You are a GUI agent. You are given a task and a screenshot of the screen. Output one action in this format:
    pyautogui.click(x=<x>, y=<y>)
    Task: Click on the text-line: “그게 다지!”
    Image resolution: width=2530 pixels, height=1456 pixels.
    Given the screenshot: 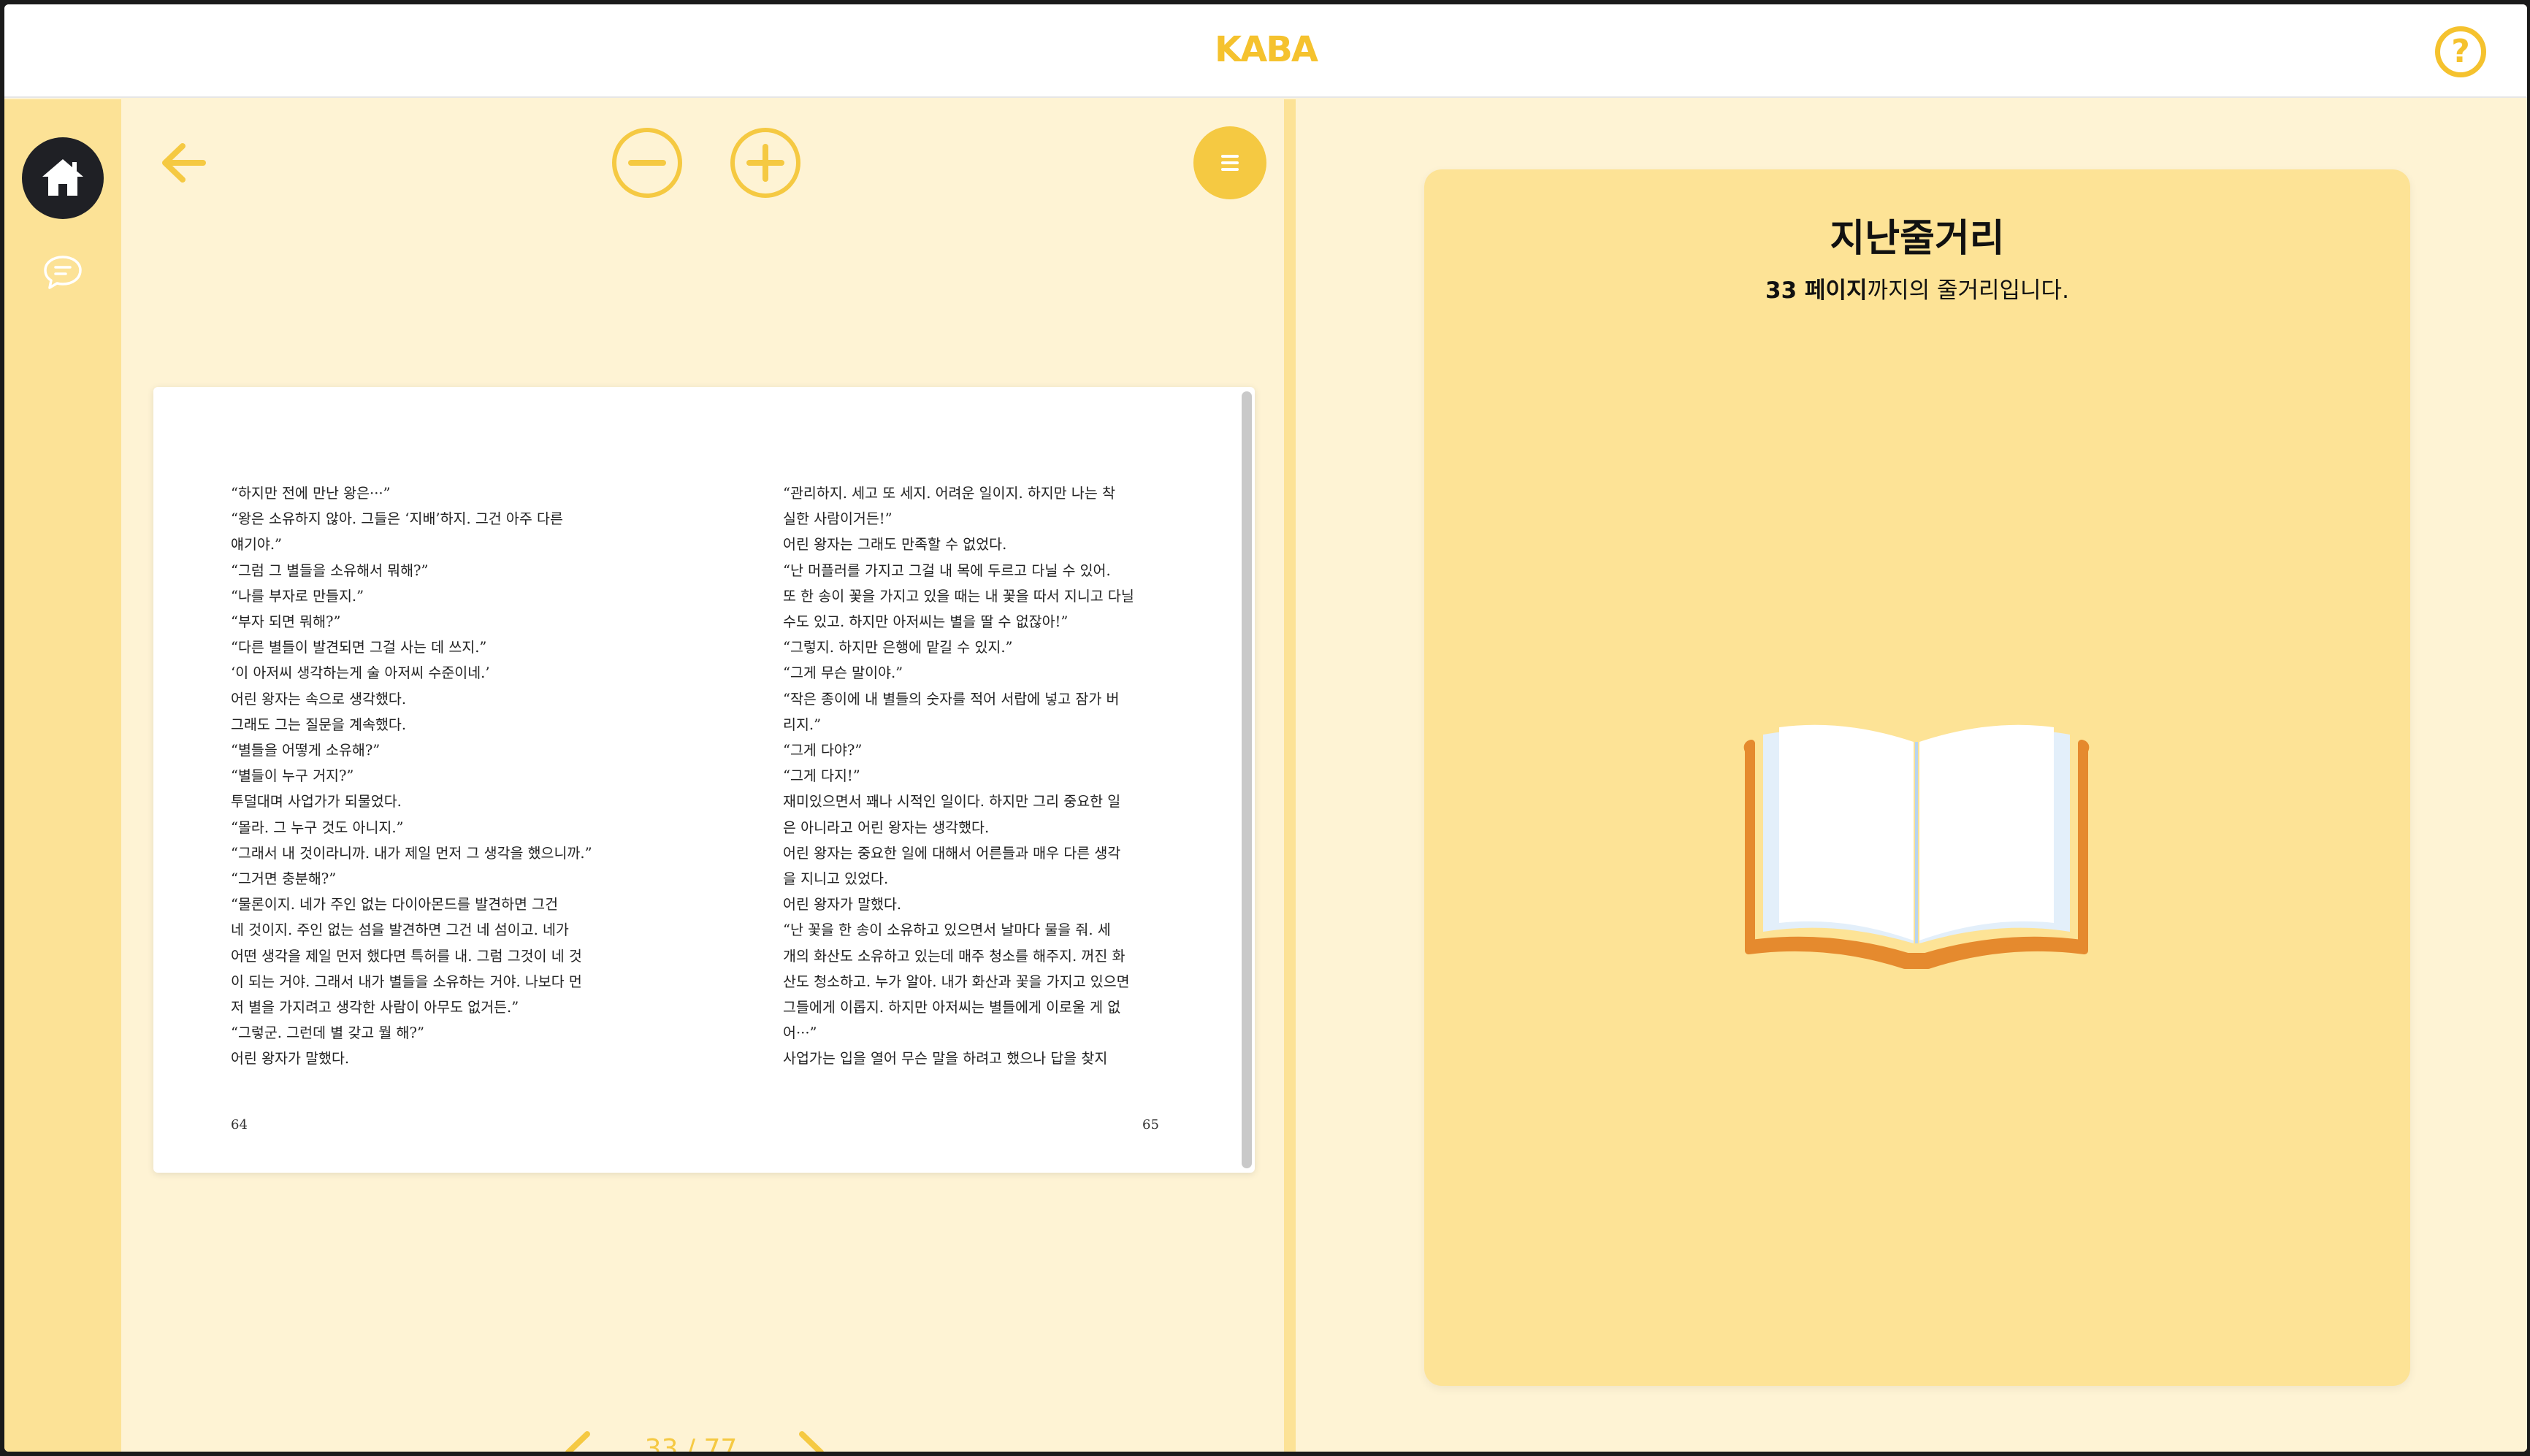 What is the action you would take?
    pyautogui.click(x=821, y=776)
    